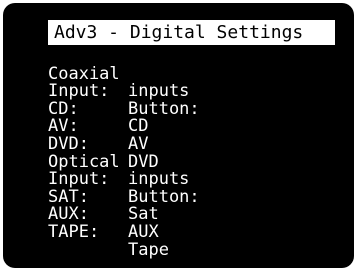 This screenshot has width=358, height=277. I want to click on section-header-optical: Optical inputs, so click(118, 162).